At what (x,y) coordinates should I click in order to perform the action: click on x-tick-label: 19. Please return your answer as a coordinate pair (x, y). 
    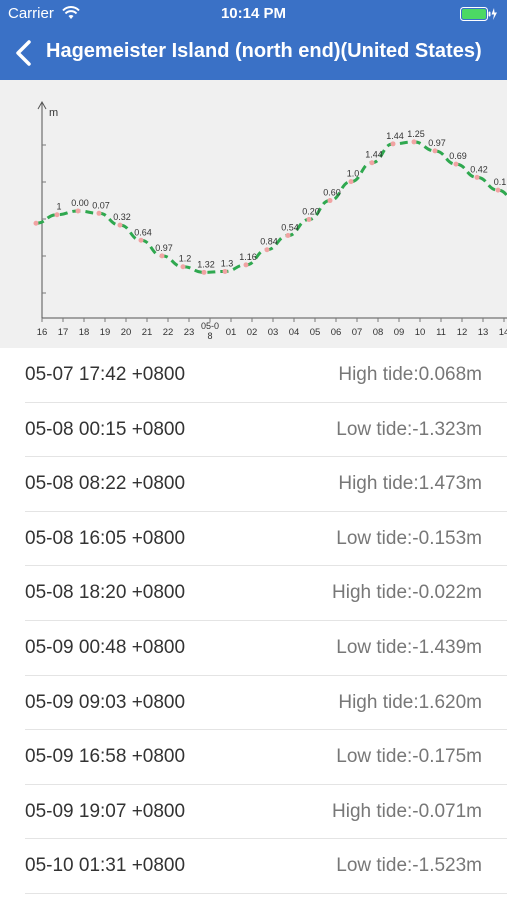
    Looking at the image, I should click on (105, 332).